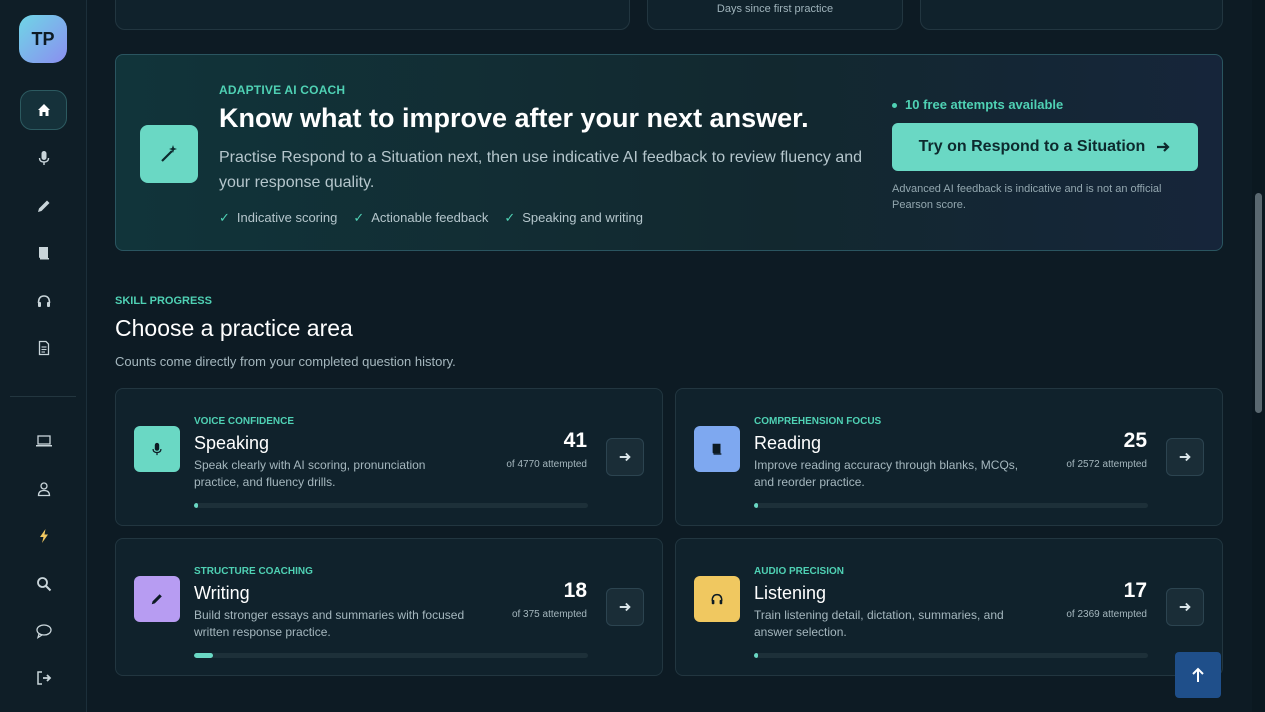  What do you see at coordinates (278, 217) in the screenshot?
I see `check-item: ✓ Indicative scoring` at bounding box center [278, 217].